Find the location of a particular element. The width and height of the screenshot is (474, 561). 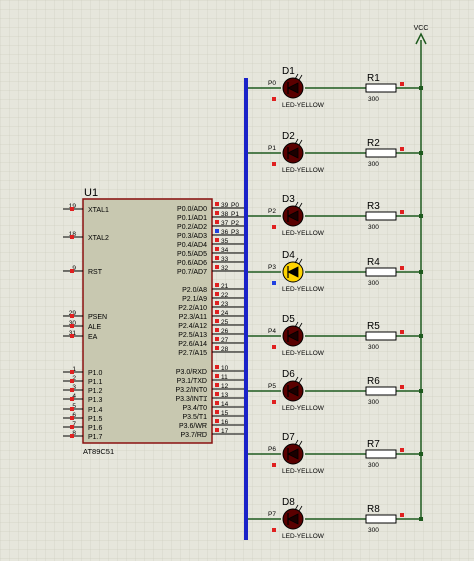

pin-name: P1.1 is located at coordinates (95, 382).